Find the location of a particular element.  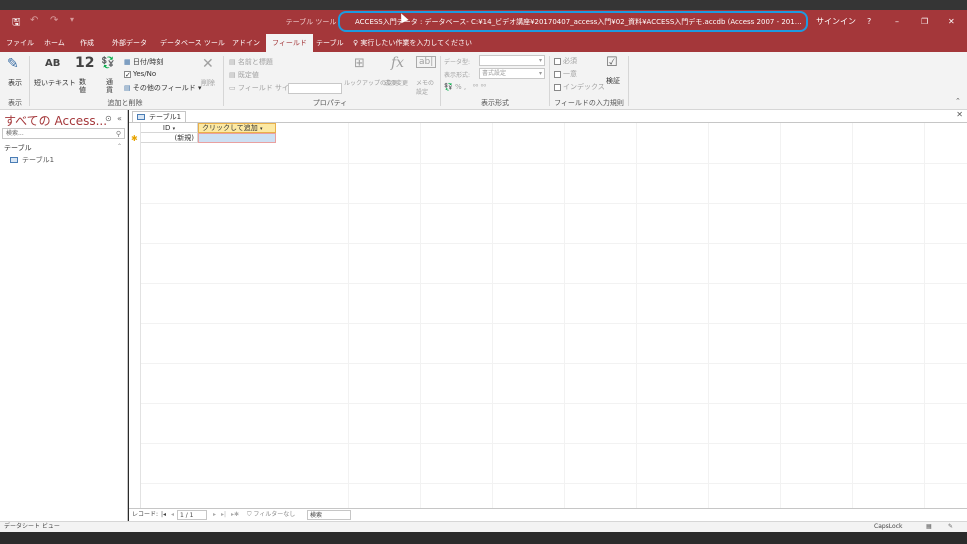

cell-selected is located at coordinates (237, 138).